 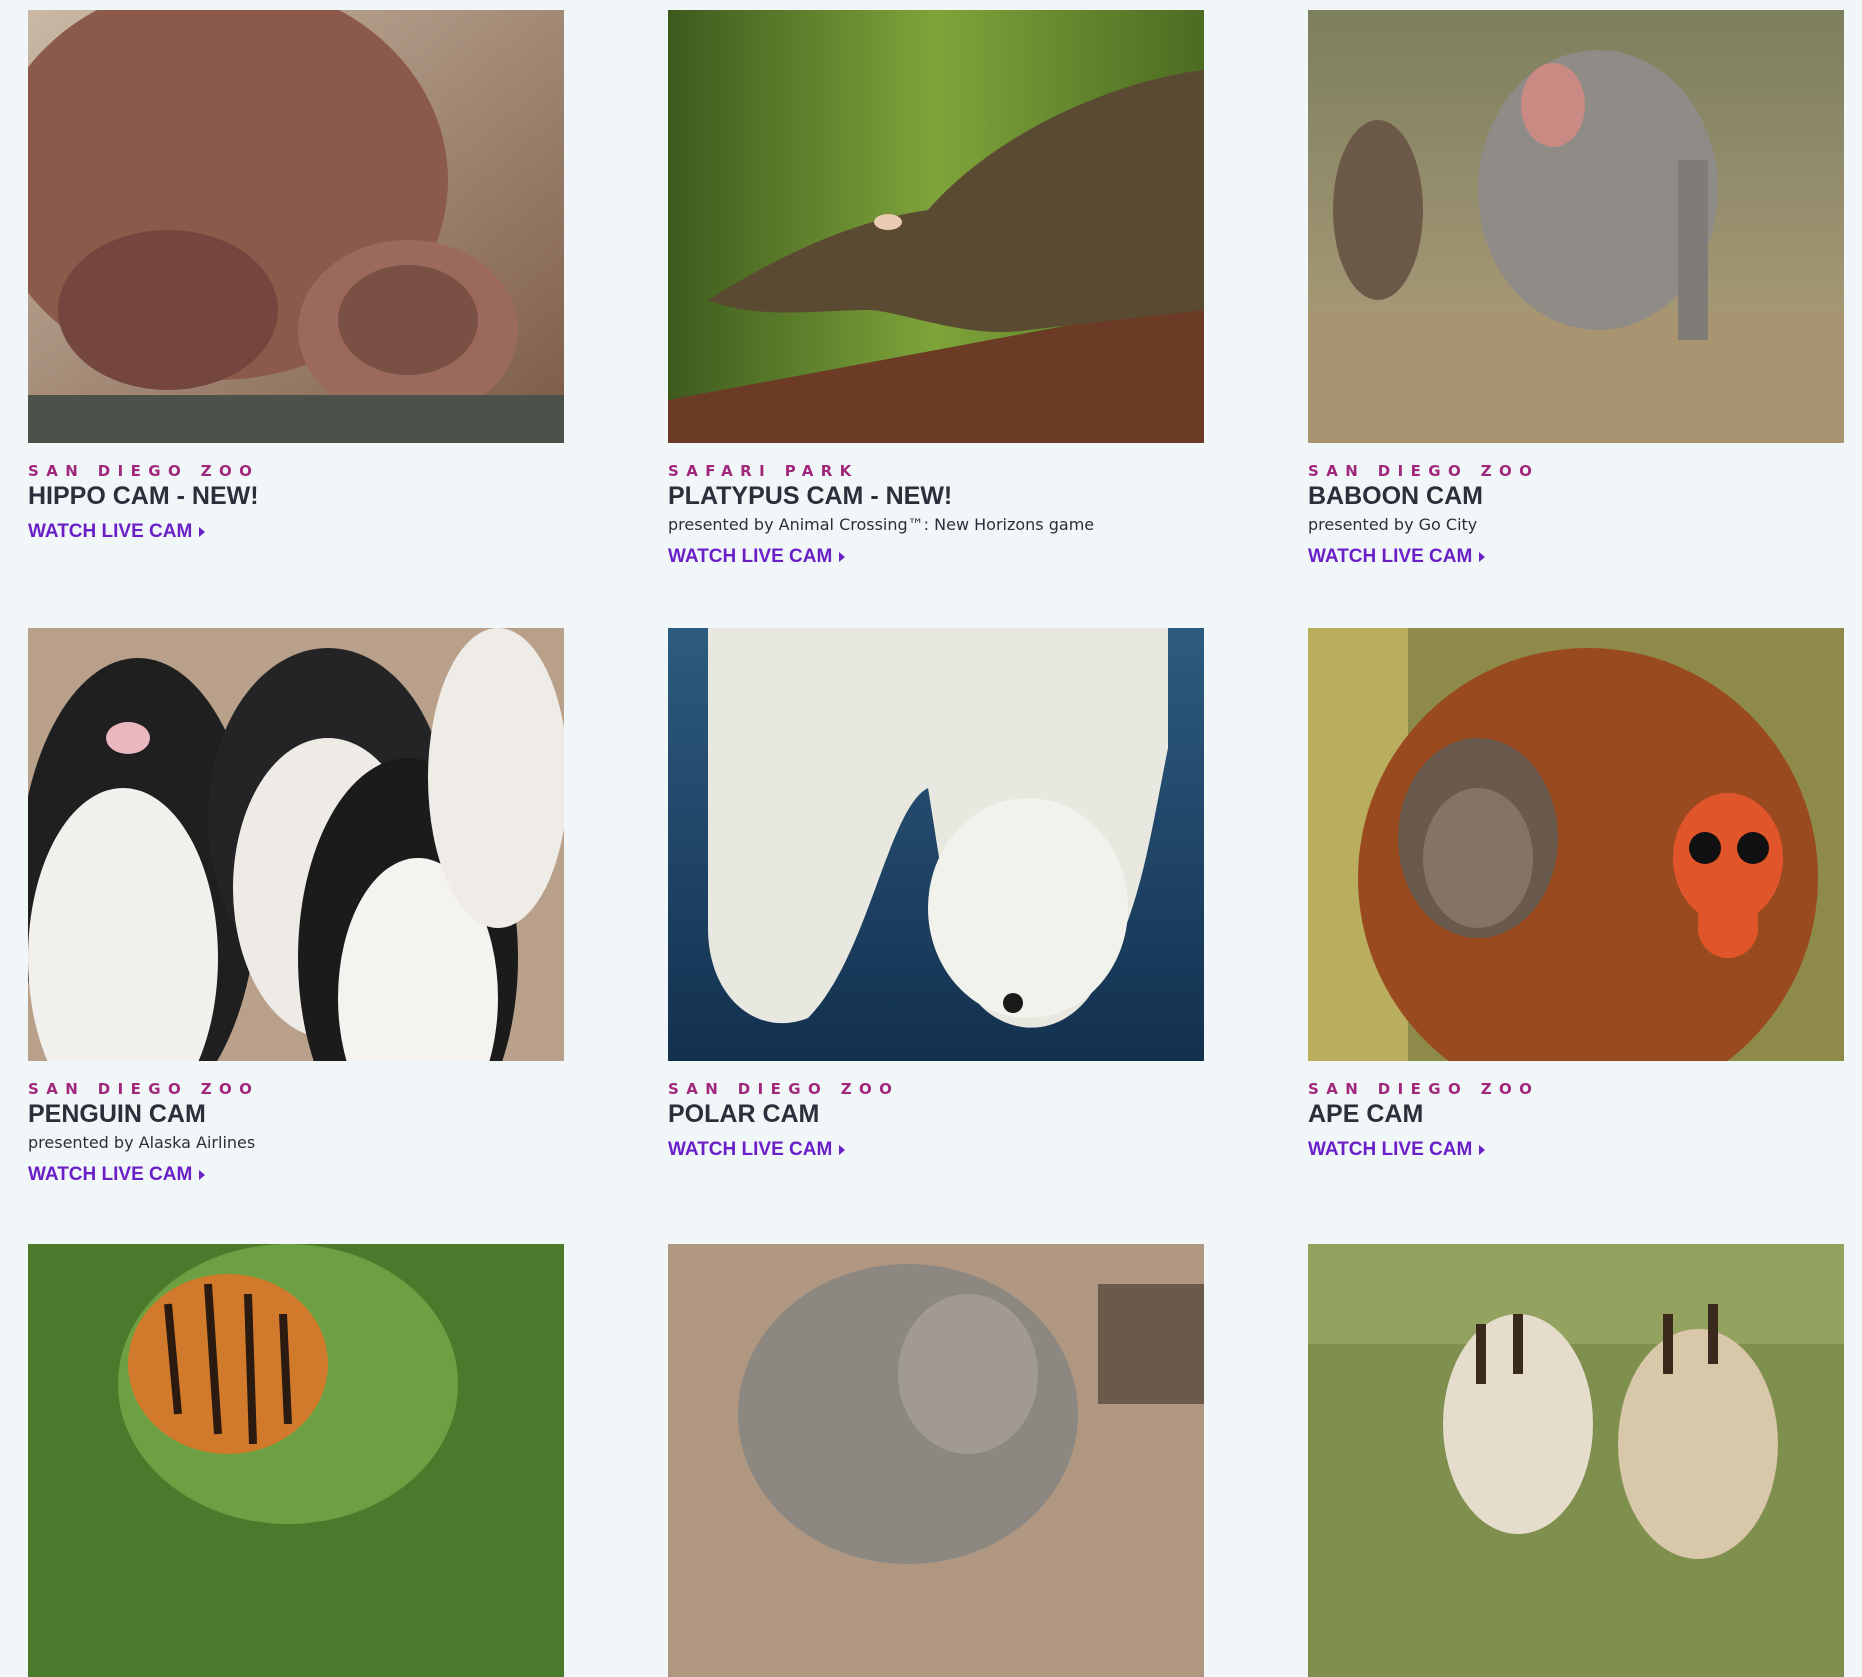 What do you see at coordinates (1576, 1460) in the screenshot?
I see `giraffe-photo` at bounding box center [1576, 1460].